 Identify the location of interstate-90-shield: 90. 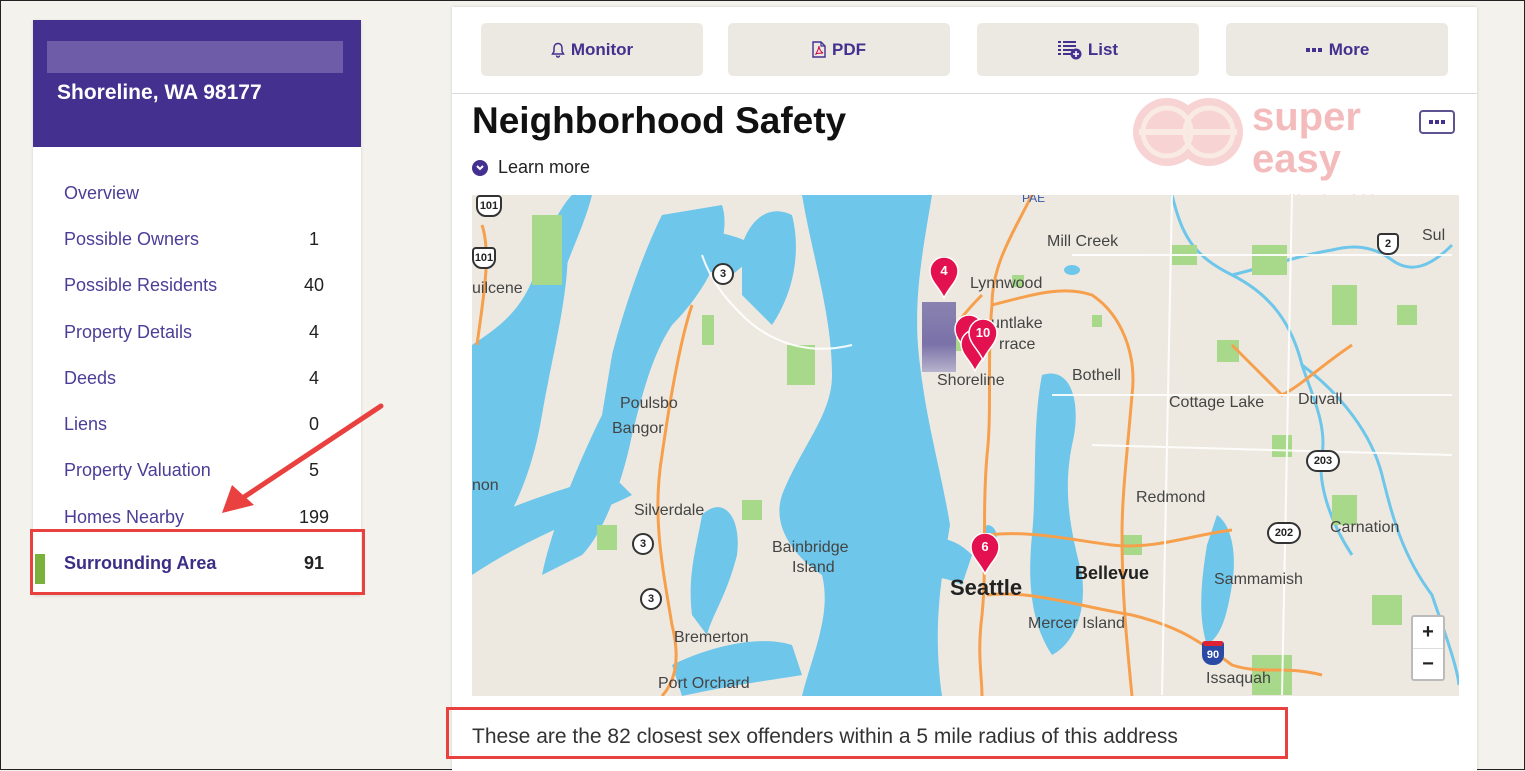
(1213, 653).